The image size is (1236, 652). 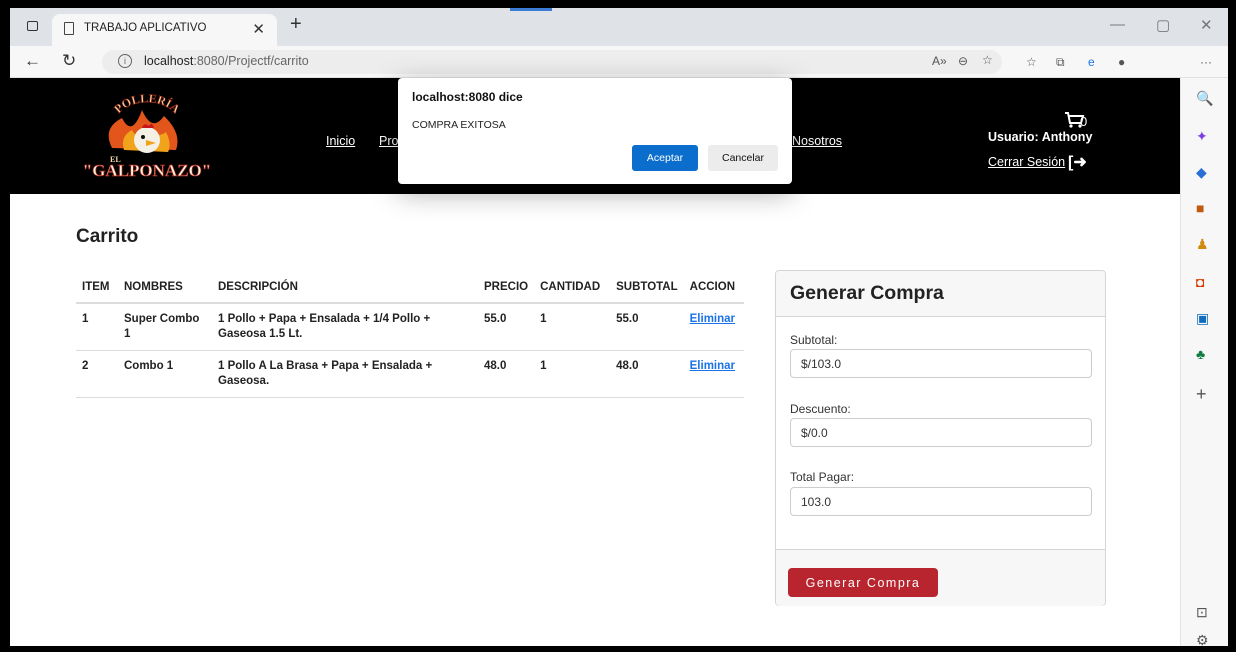 I want to click on sidebar-collapse-icon: ⊡, so click(x=1202, y=612).